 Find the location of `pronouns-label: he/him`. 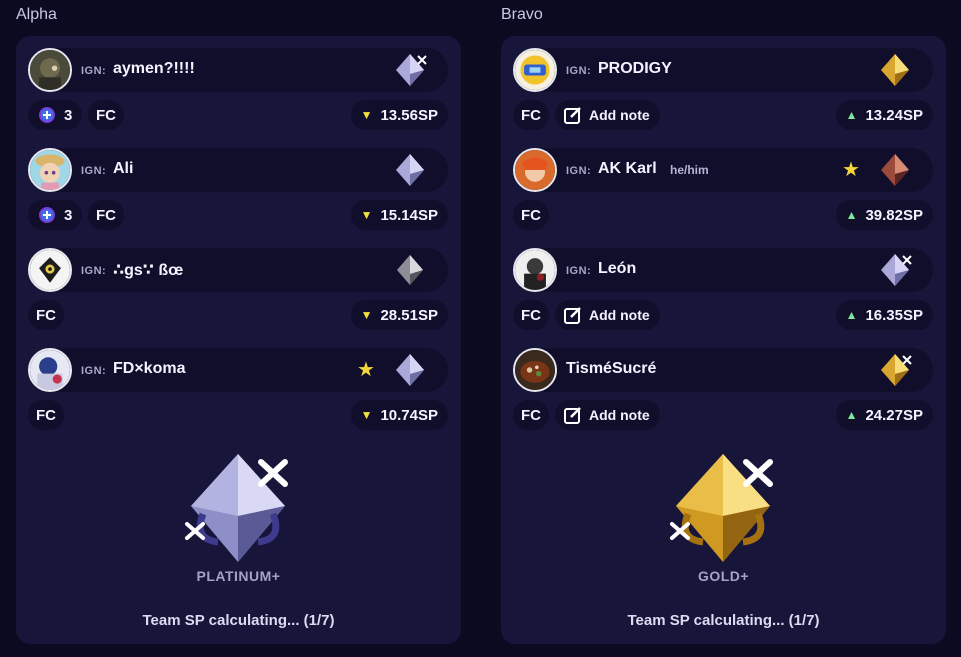

pronouns-label: he/him is located at coordinates (689, 170).